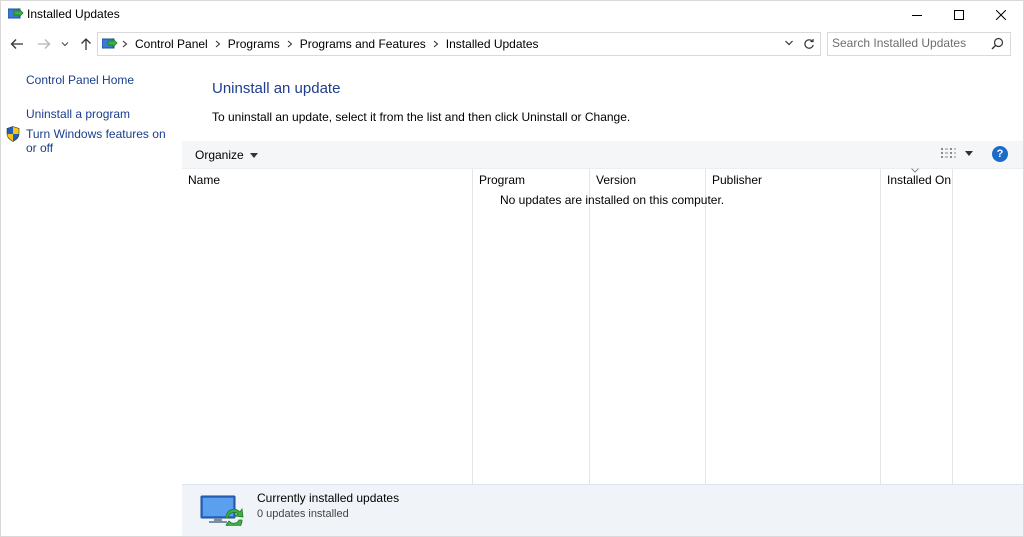  Describe the element at coordinates (73, 14) in the screenshot. I see `window-title: Installed Updates` at that location.